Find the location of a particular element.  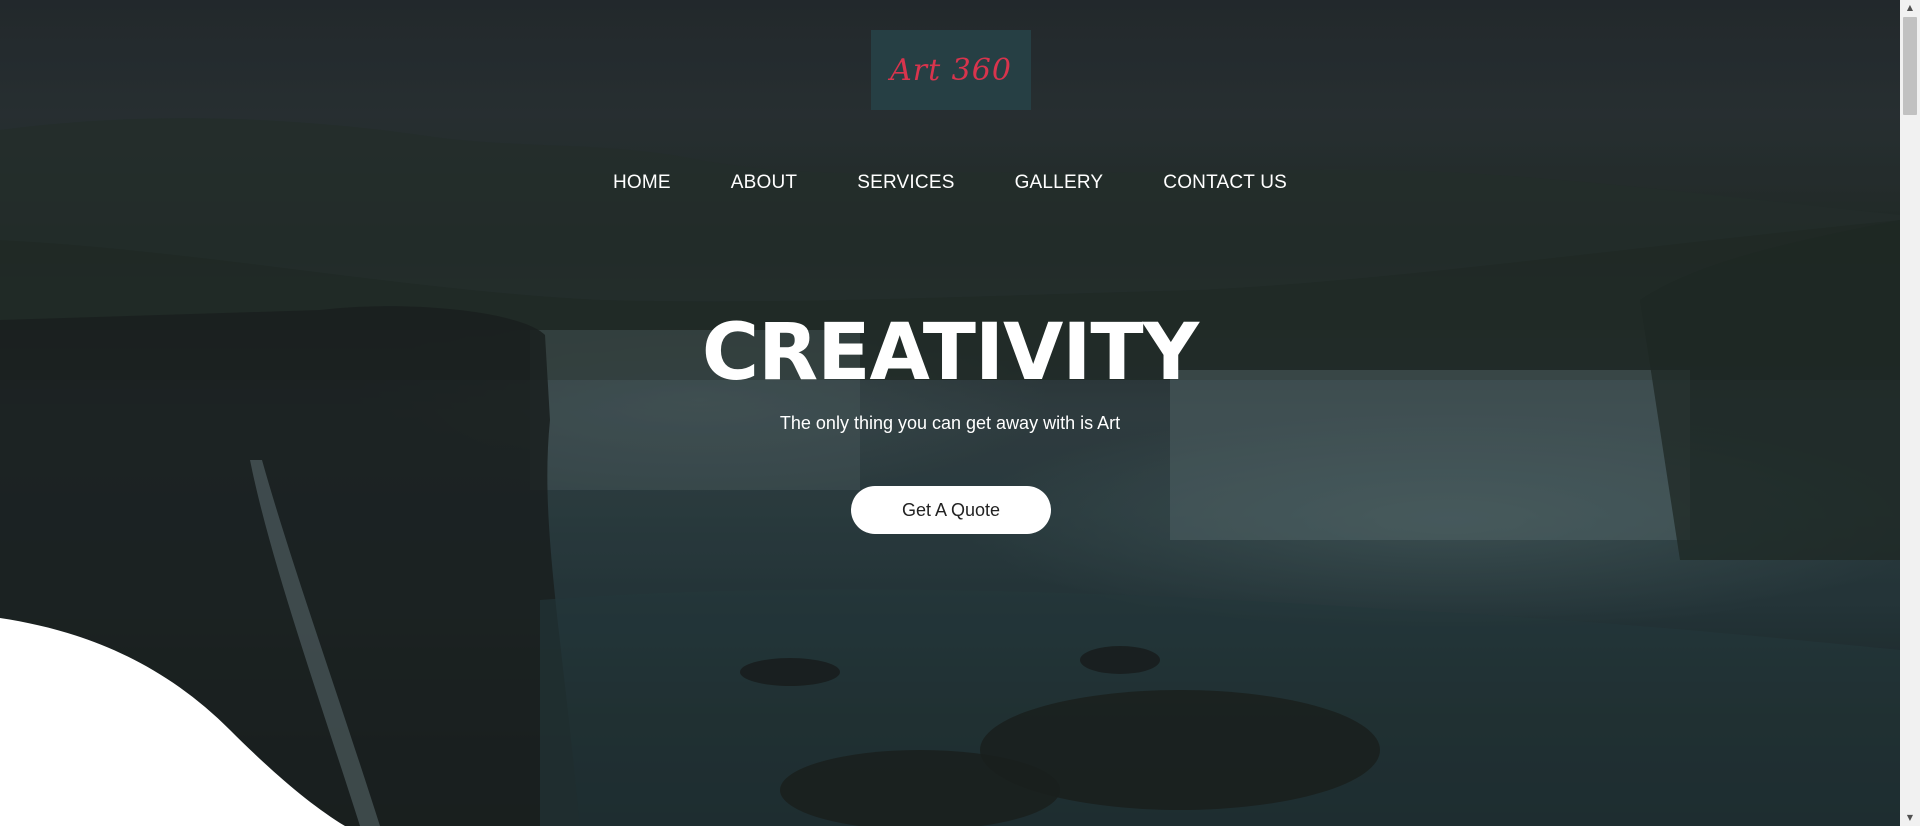

bottom-wave-shape is located at coordinates (172, 722).